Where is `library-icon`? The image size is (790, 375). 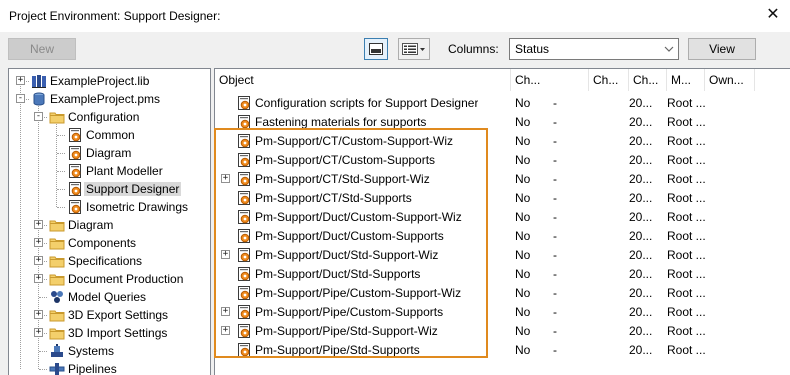
library-icon is located at coordinates (39, 81).